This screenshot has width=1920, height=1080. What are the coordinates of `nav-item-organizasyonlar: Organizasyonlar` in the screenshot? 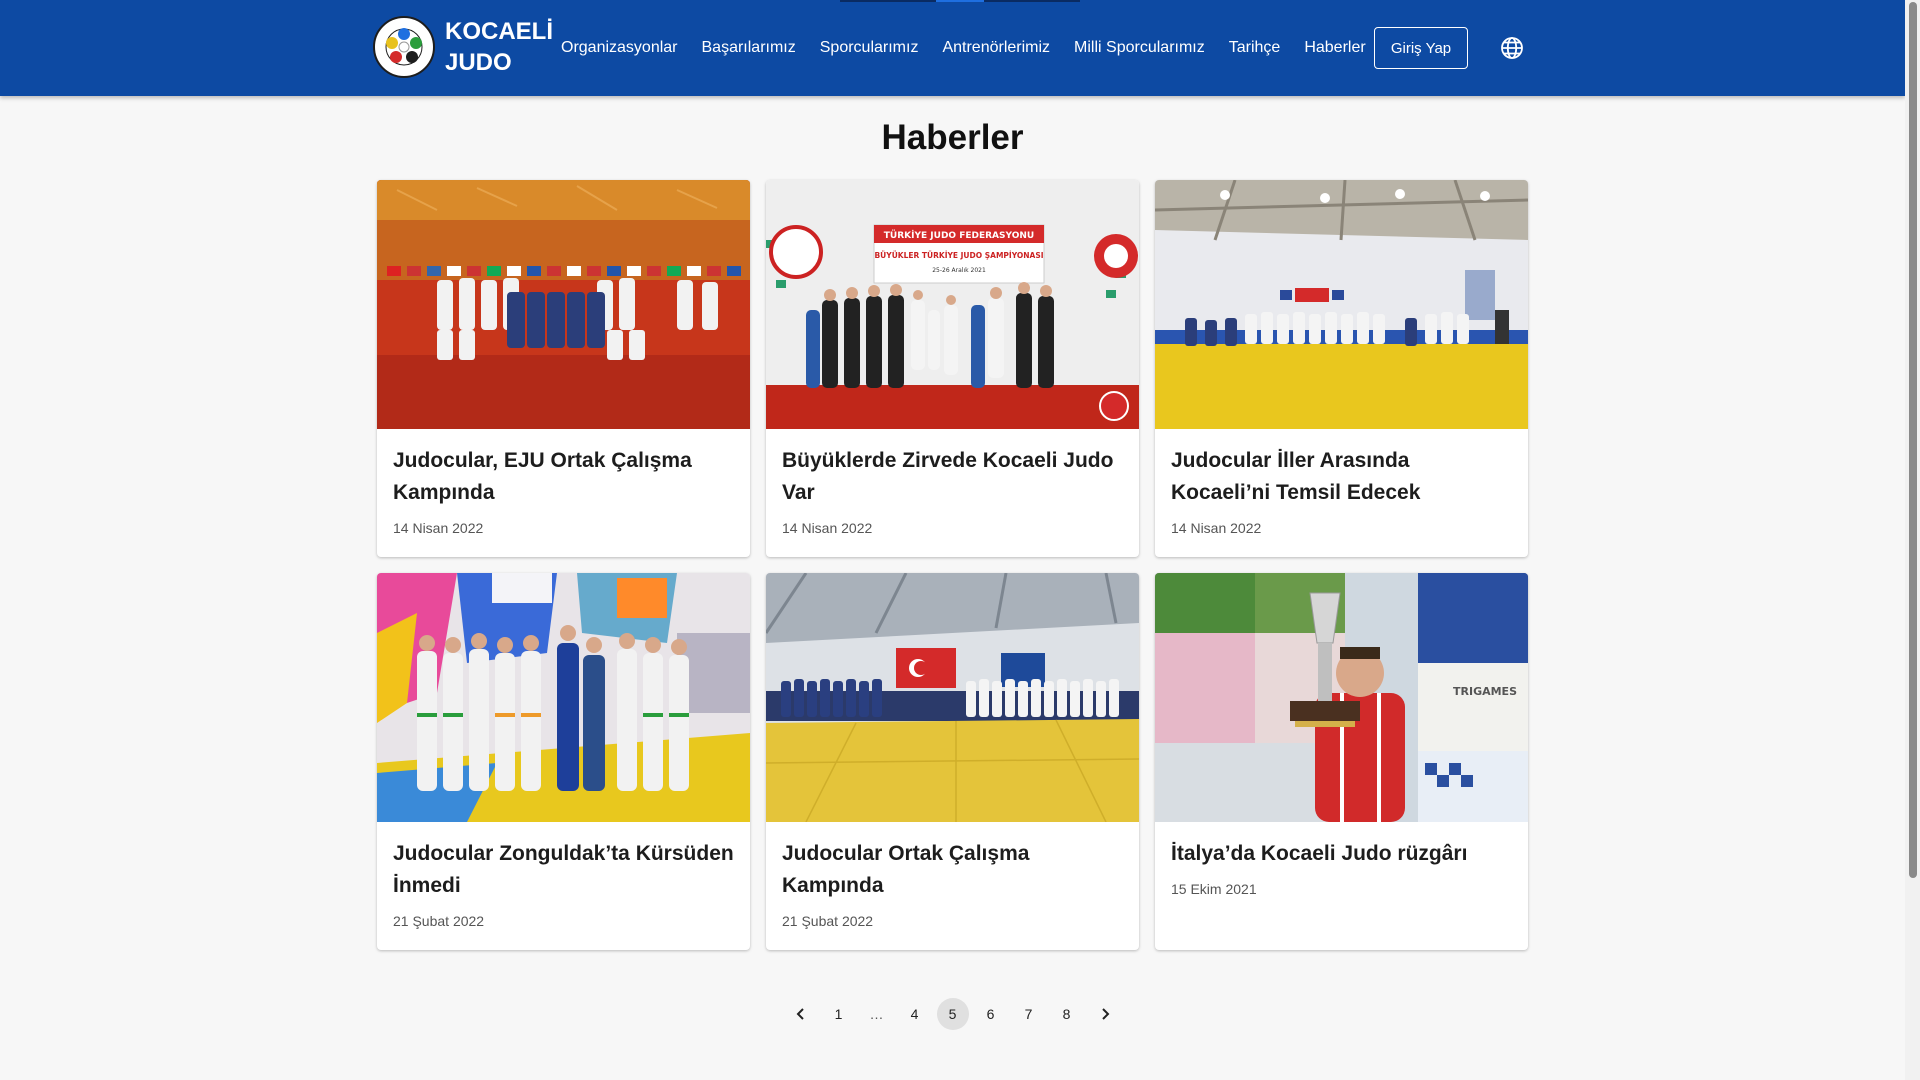 It's located at (619, 48).